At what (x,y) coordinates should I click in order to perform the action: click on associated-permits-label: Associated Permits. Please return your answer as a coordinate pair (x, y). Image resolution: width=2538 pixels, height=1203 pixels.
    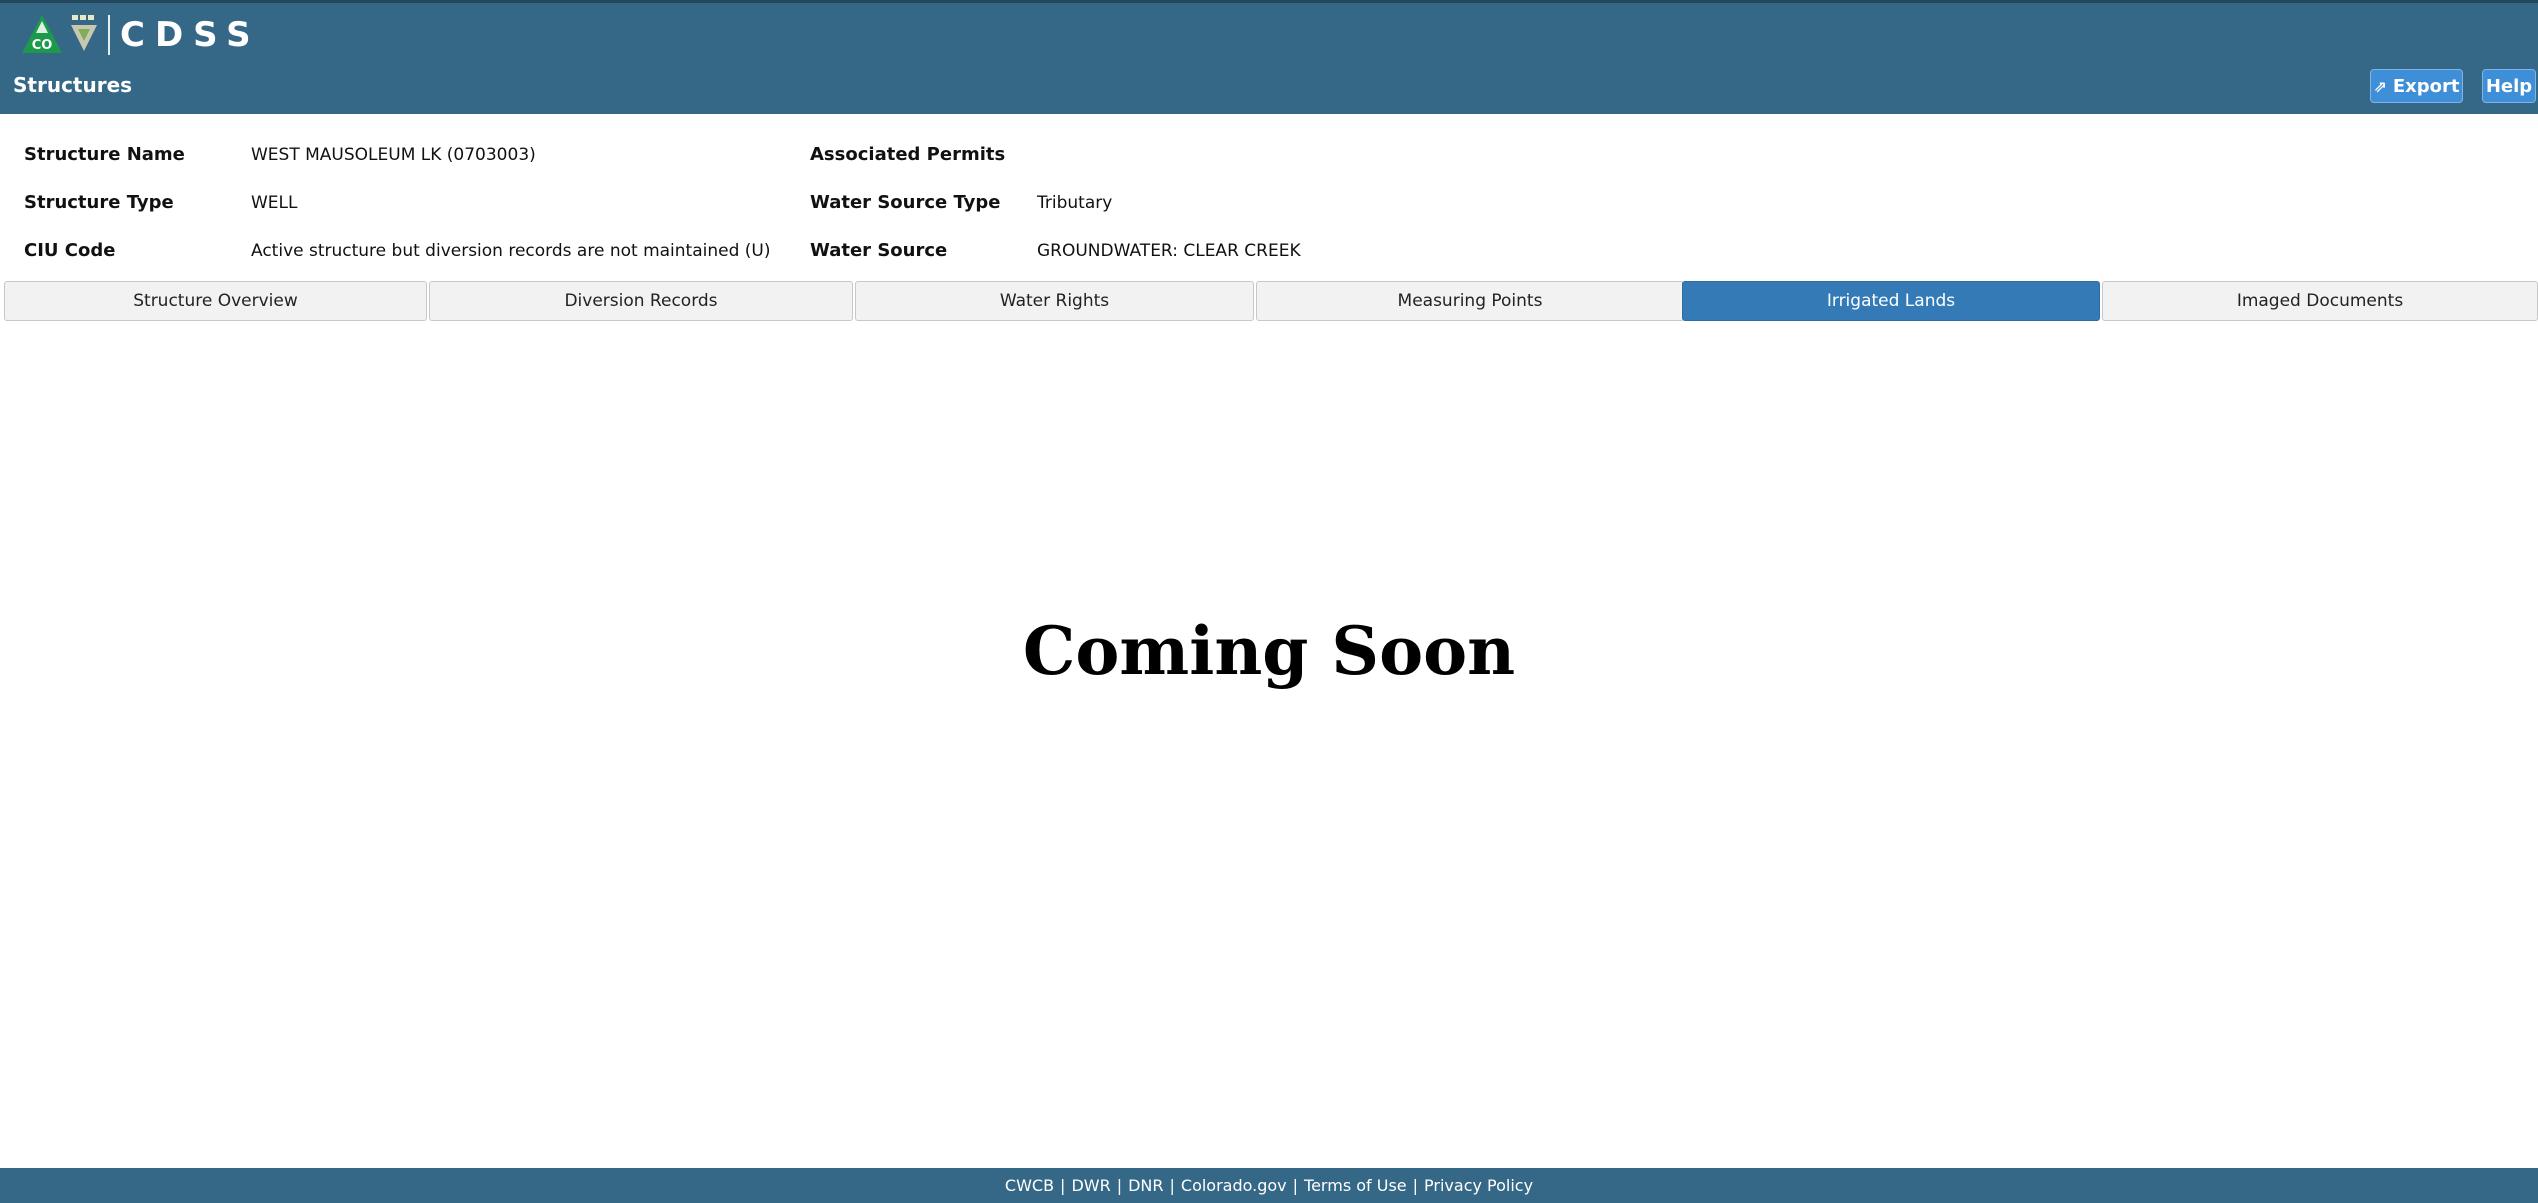
    Looking at the image, I should click on (908, 154).